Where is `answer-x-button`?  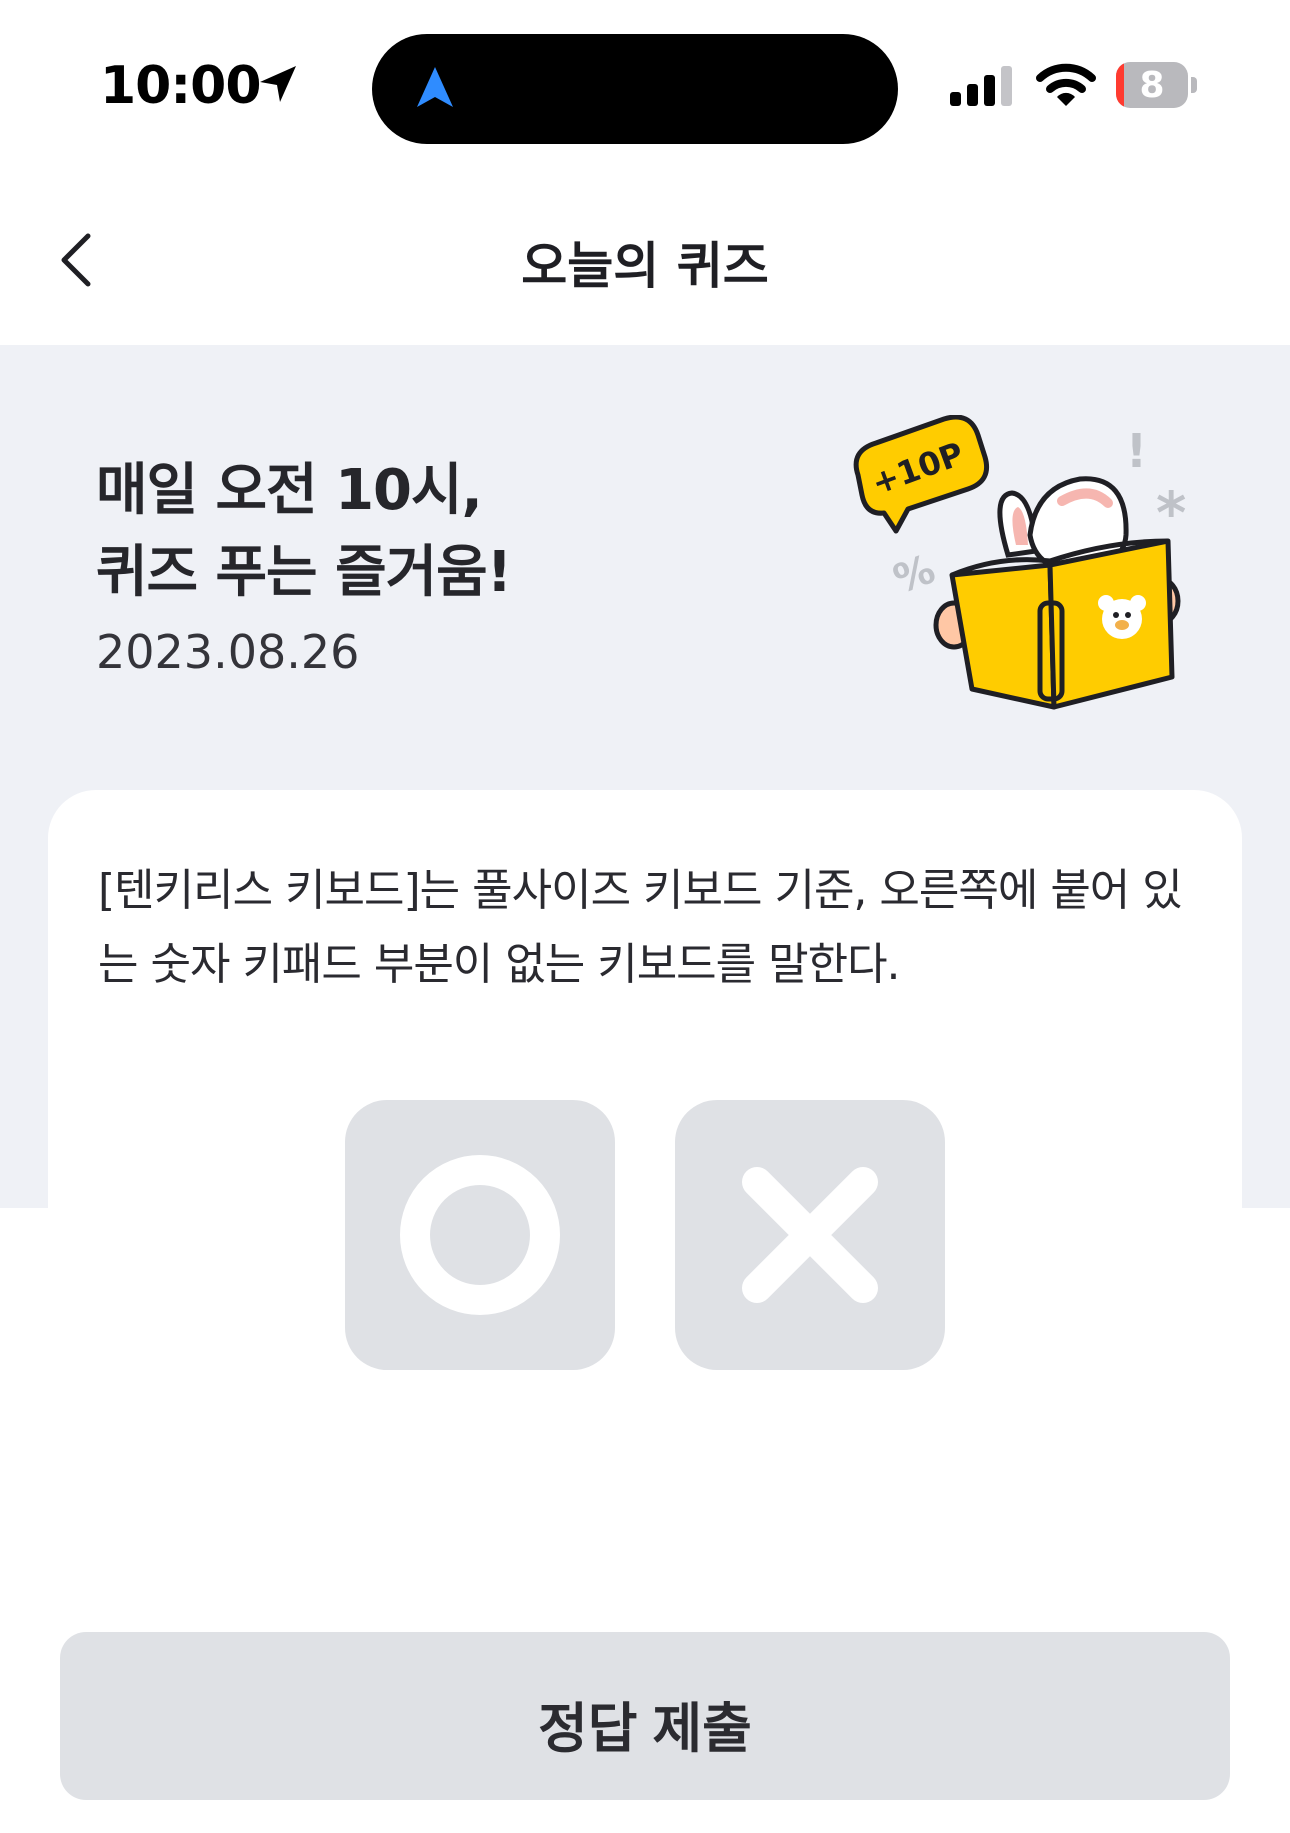 answer-x-button is located at coordinates (810, 1235).